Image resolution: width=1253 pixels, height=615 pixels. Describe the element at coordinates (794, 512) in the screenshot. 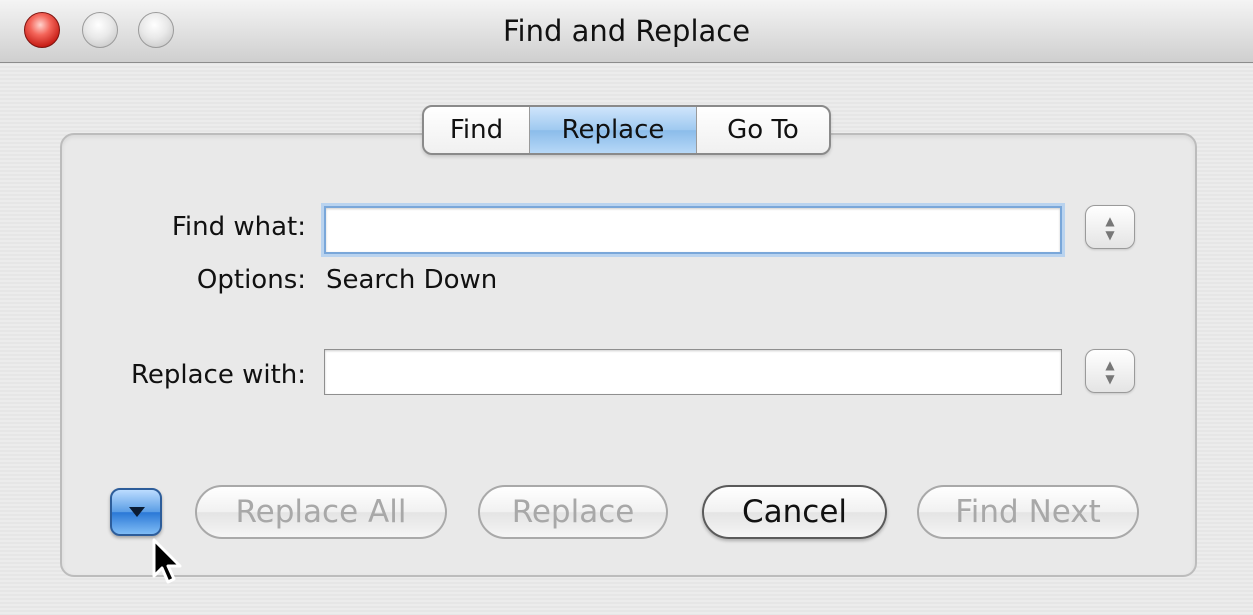

I see `cancel-button: Cancel` at that location.